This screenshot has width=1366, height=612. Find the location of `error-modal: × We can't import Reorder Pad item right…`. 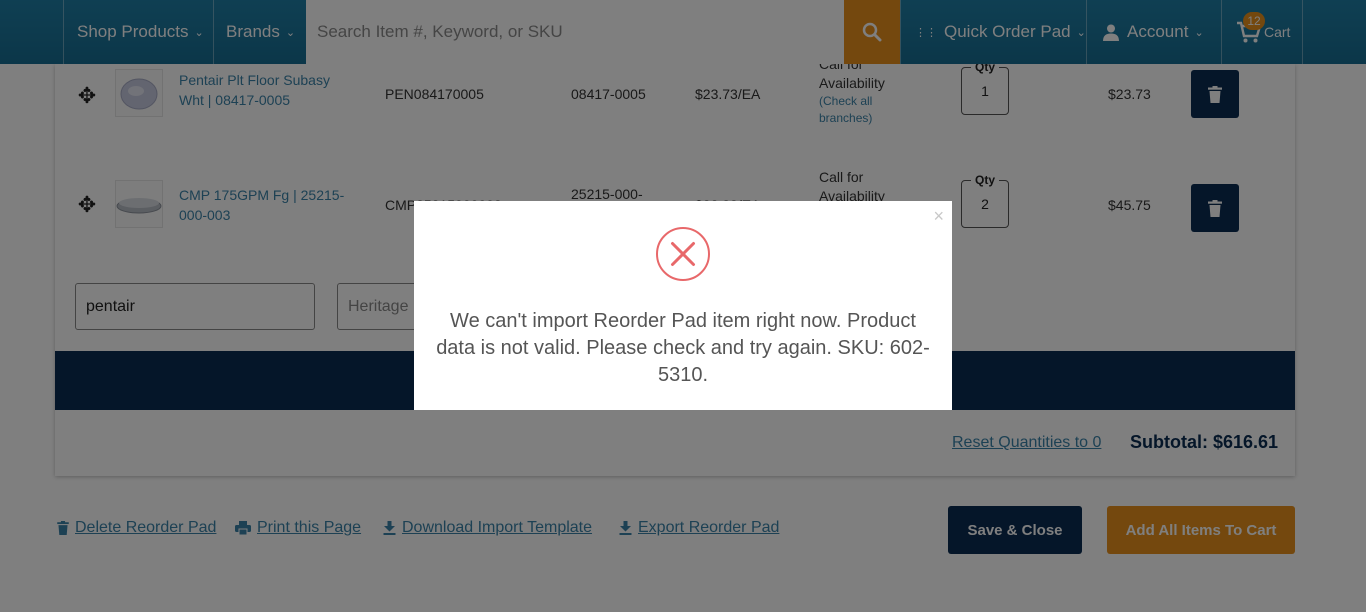

error-modal: × We can't import Reorder Pad item right… is located at coordinates (683, 305).